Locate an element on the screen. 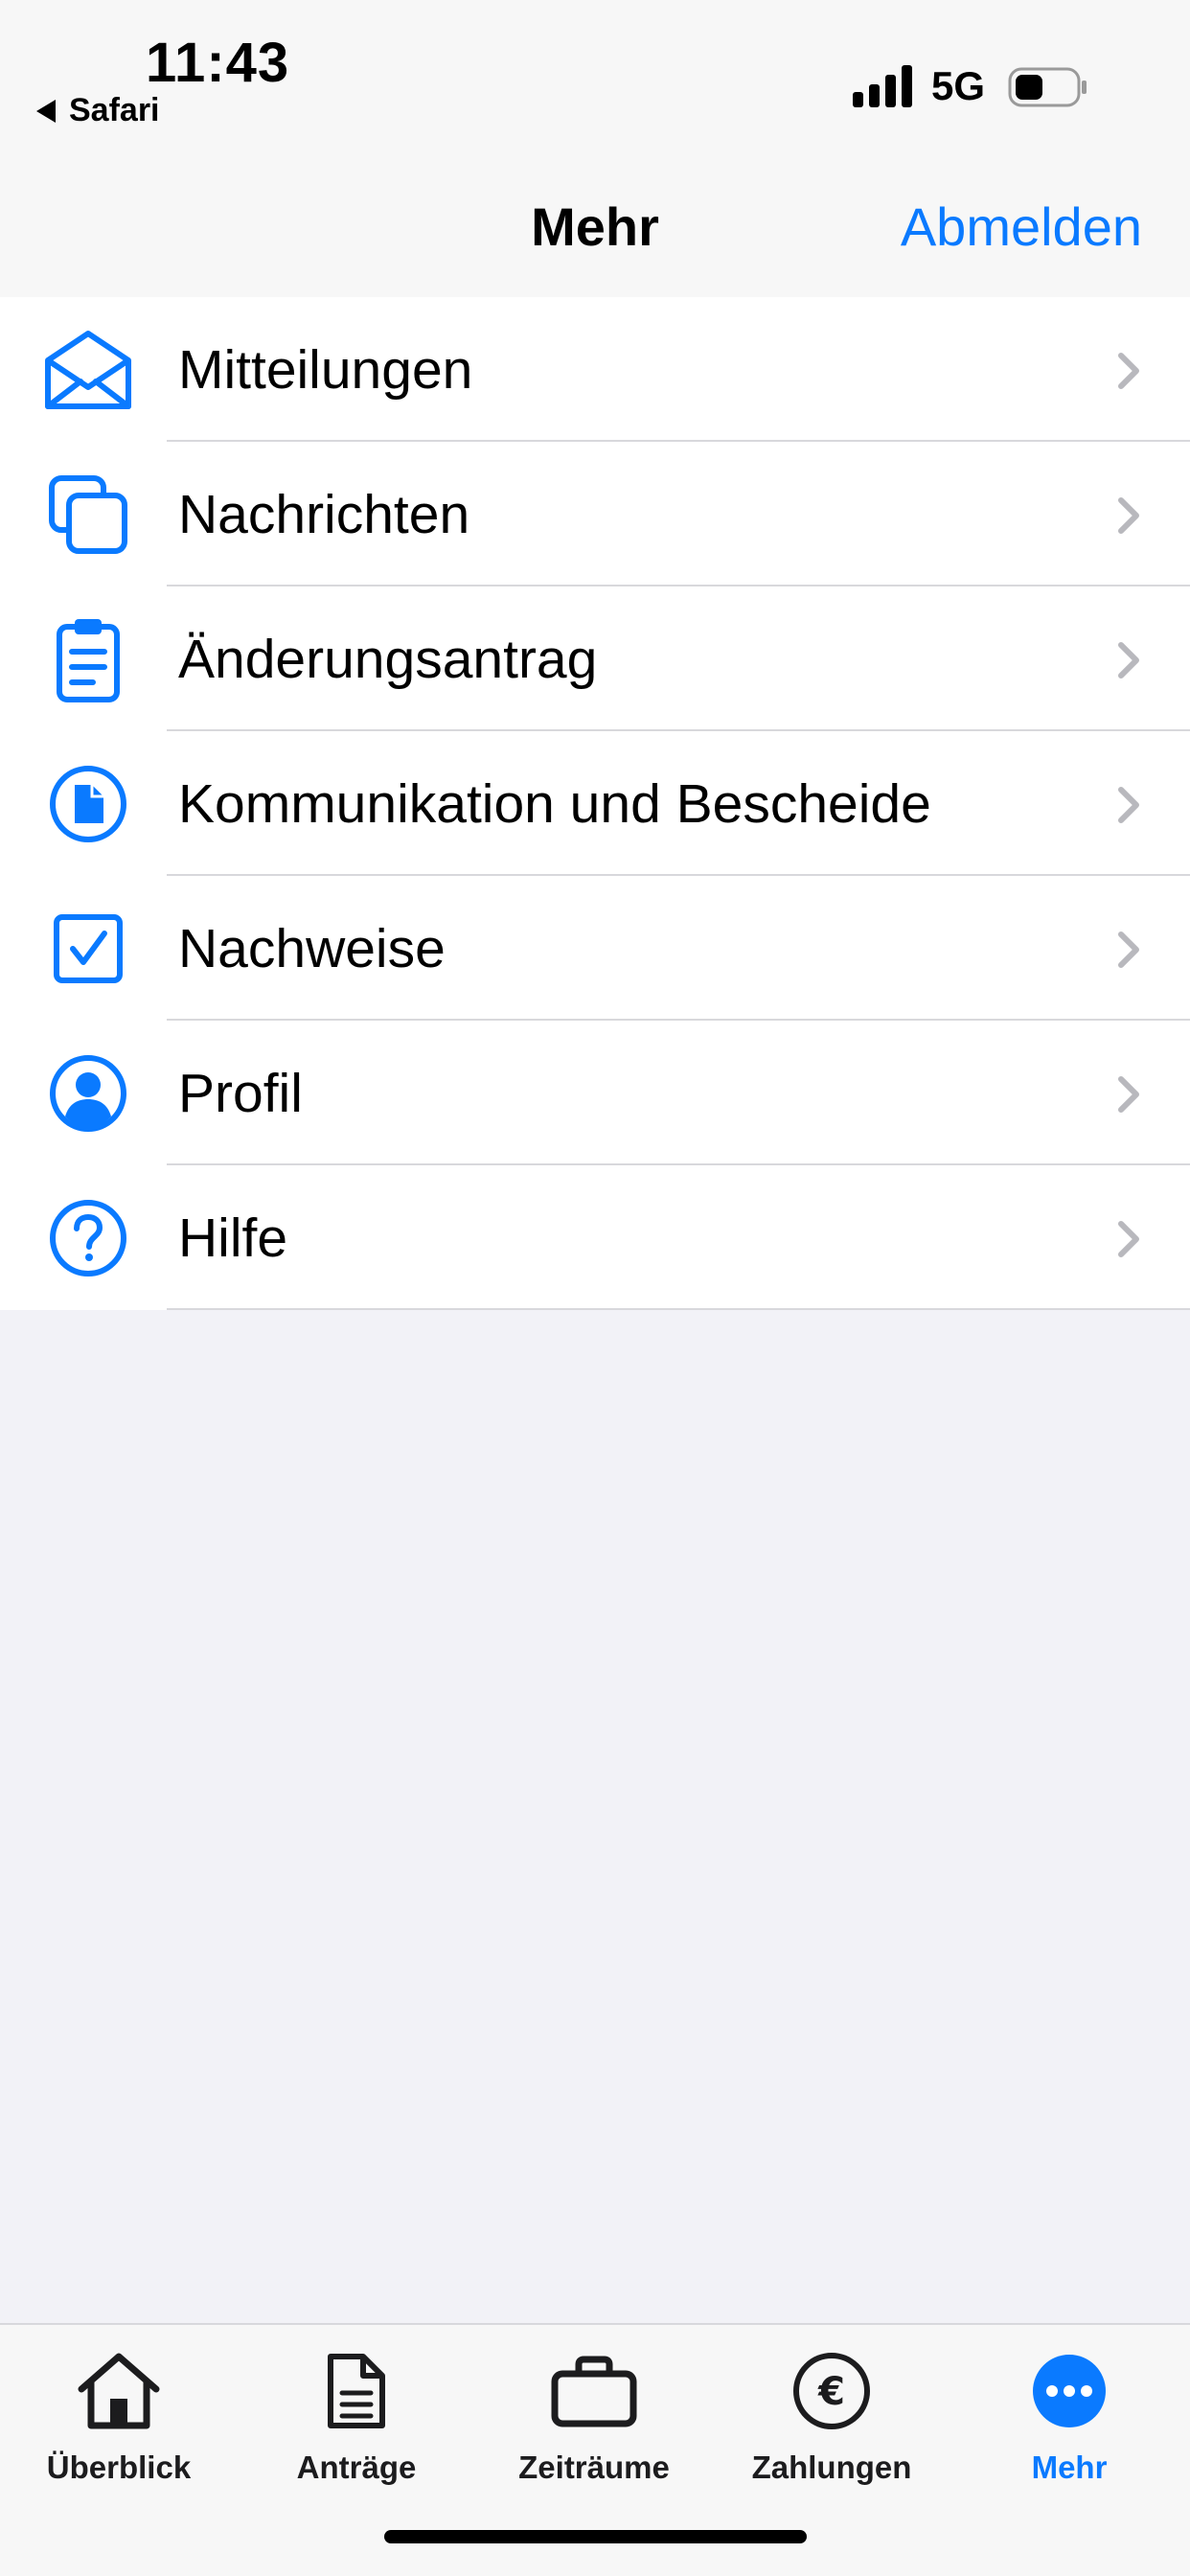 The height and width of the screenshot is (2576, 1190). signal-icon is located at coordinates (883, 86).